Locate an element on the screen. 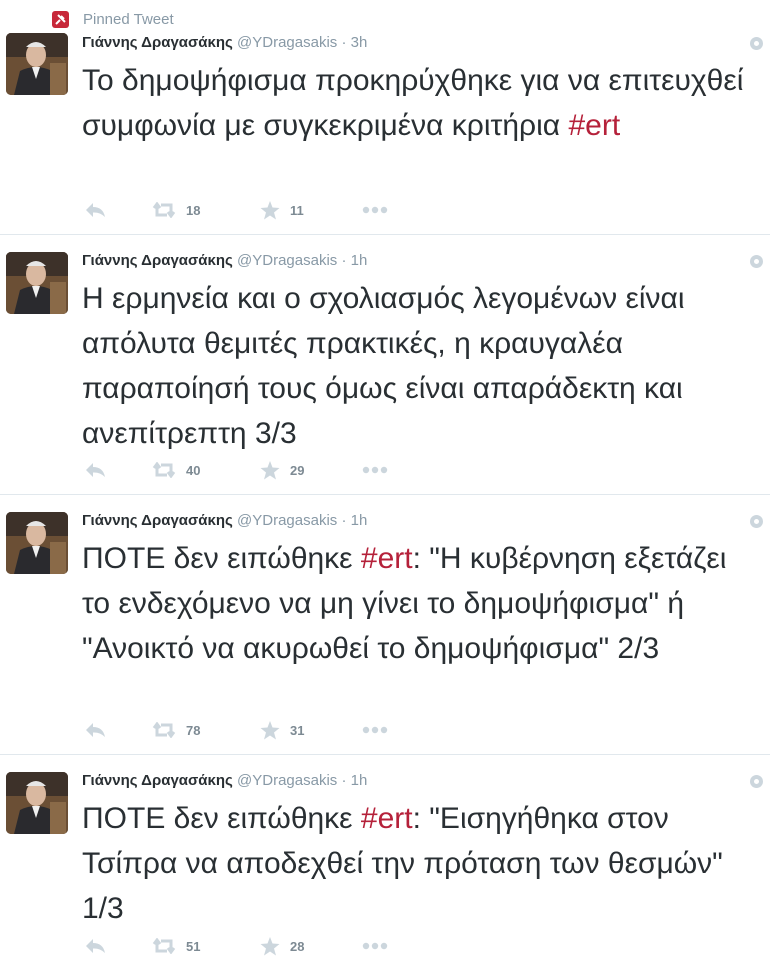 This screenshot has height=960, width=770. favorite-count: 29 is located at coordinates (297, 470).